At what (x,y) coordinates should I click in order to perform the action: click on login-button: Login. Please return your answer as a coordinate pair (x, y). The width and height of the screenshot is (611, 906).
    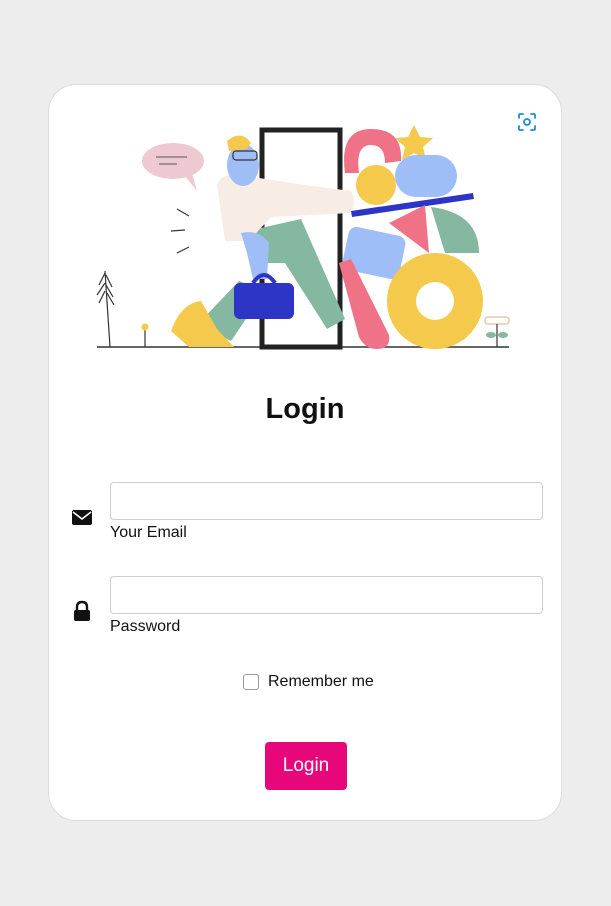
    Looking at the image, I should click on (306, 766).